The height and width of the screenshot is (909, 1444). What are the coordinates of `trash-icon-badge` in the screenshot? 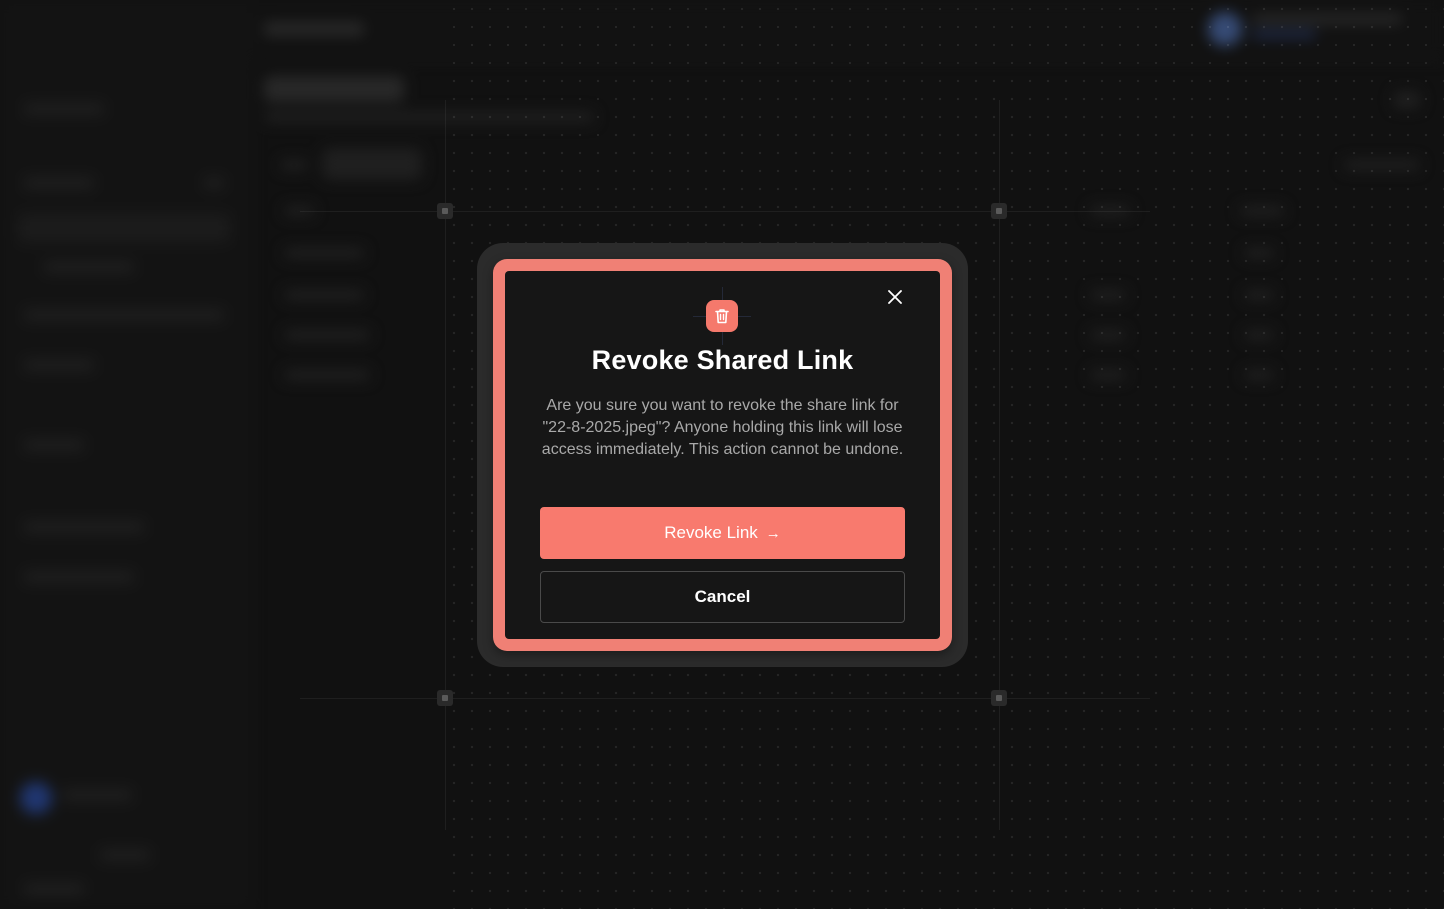 It's located at (722, 316).